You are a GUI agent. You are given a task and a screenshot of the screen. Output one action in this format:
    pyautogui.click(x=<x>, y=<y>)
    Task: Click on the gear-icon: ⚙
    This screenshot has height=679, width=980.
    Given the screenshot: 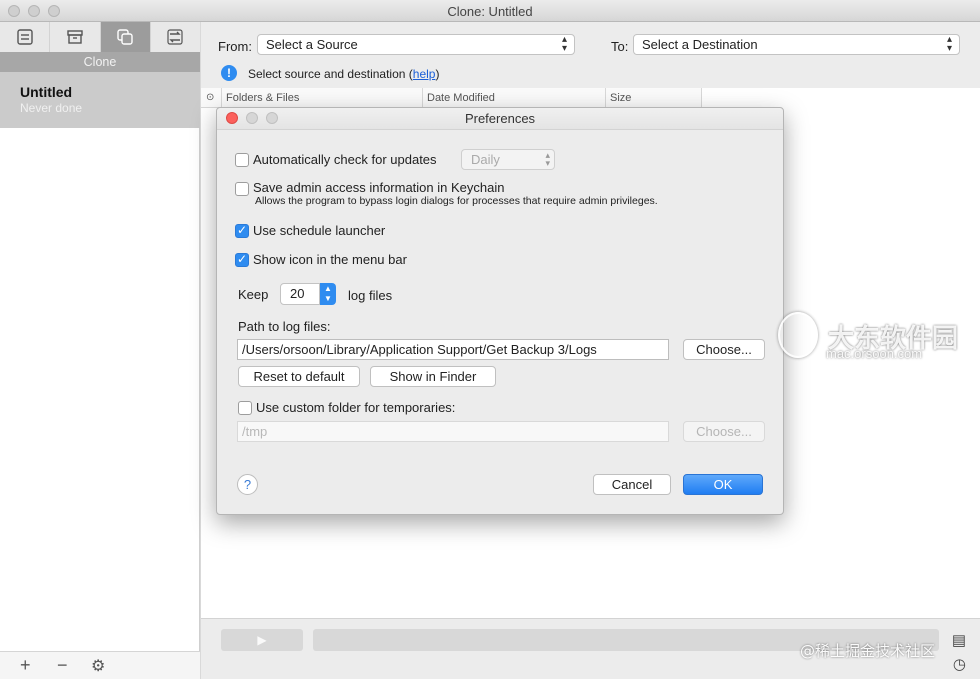 What is the action you would take?
    pyautogui.click(x=98, y=666)
    